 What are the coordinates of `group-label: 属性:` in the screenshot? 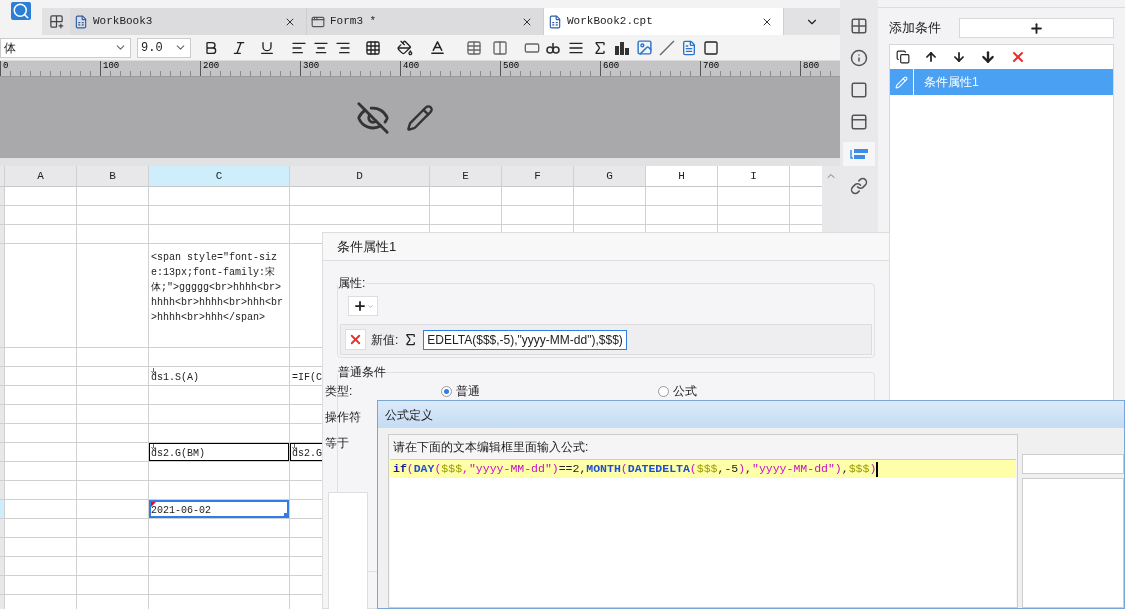 It's located at (352, 283).